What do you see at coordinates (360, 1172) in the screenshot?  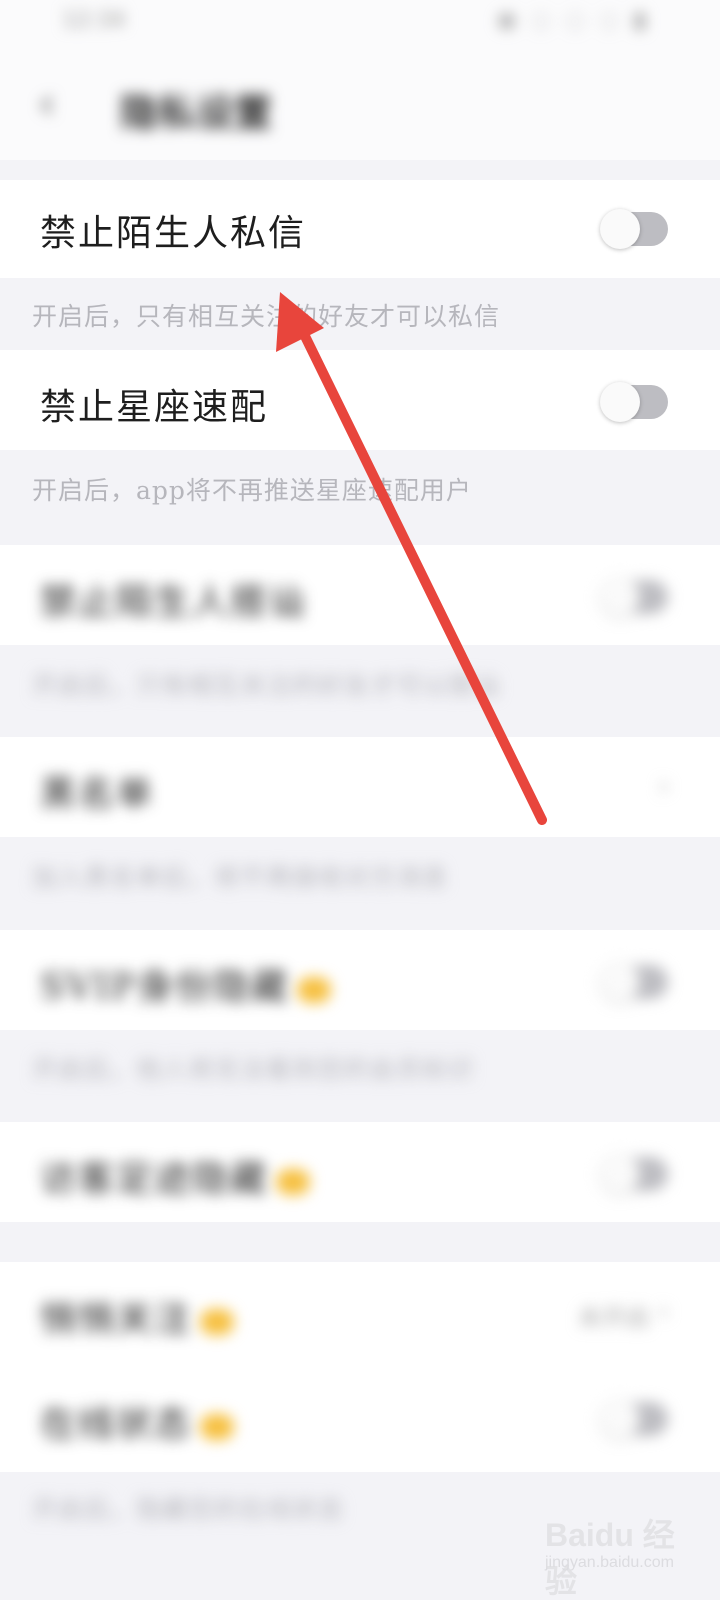 I see `setting-row-blurred: 访客足迹隐藏` at bounding box center [360, 1172].